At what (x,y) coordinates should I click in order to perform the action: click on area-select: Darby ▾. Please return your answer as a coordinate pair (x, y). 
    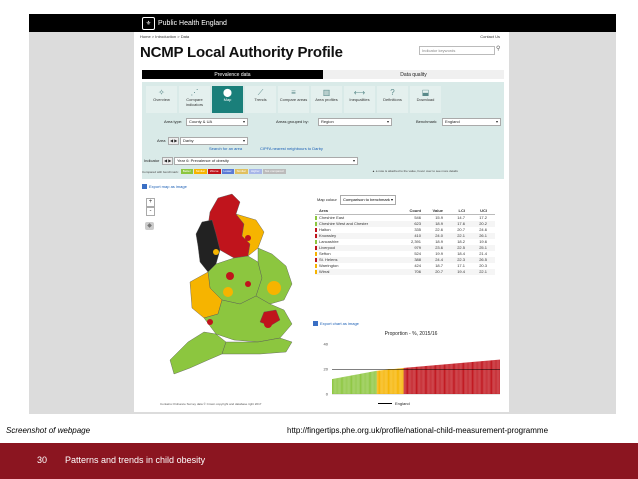
    Looking at the image, I should click on (214, 141).